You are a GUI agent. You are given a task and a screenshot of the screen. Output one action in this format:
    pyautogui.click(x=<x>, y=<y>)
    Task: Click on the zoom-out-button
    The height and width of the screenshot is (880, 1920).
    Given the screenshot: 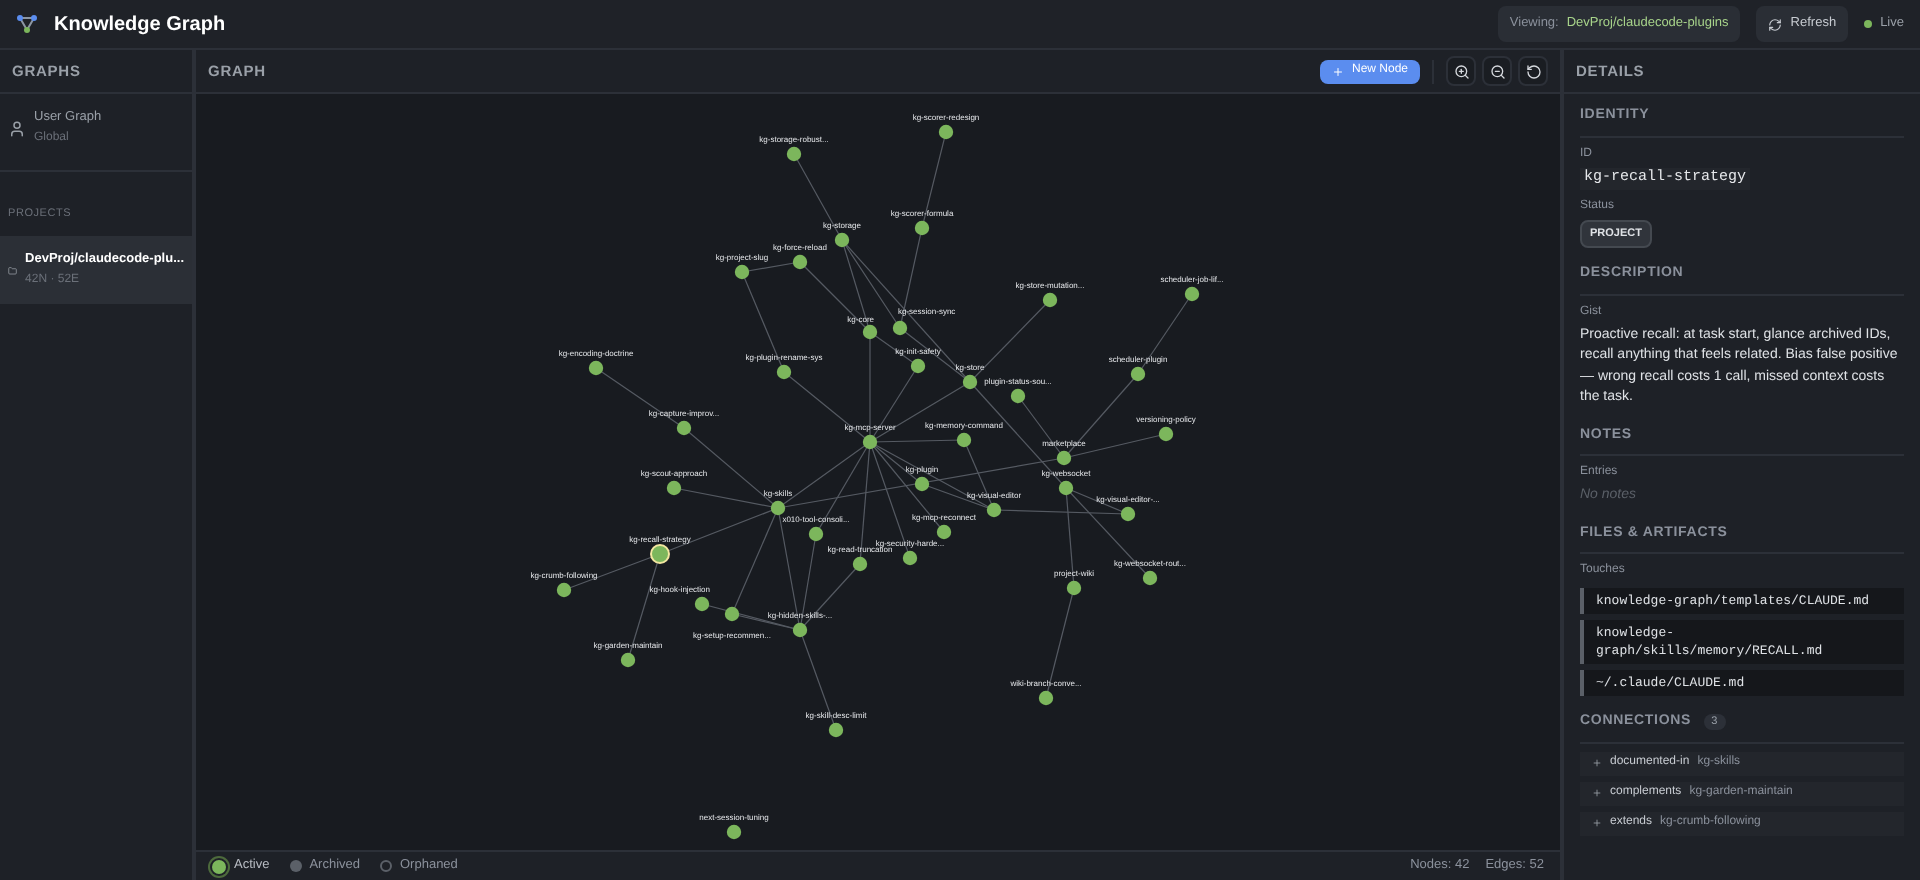 What is the action you would take?
    pyautogui.click(x=1497, y=71)
    